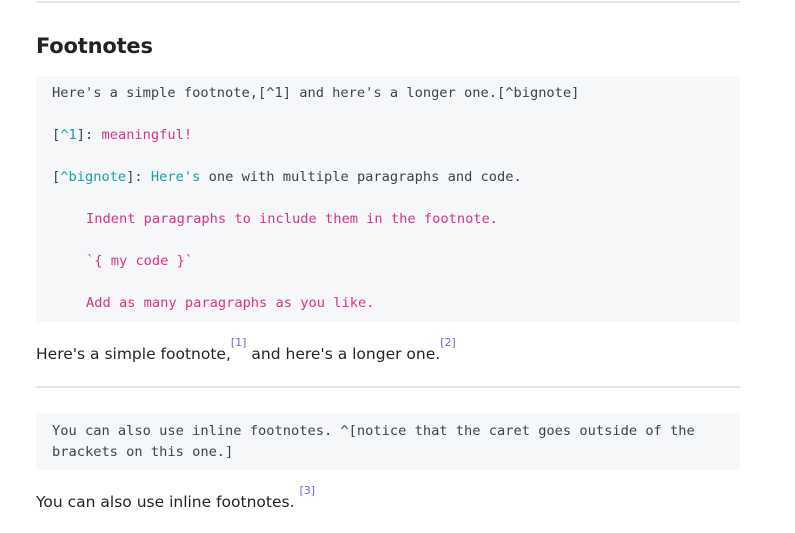  I want to click on top-divider, so click(388, 2).